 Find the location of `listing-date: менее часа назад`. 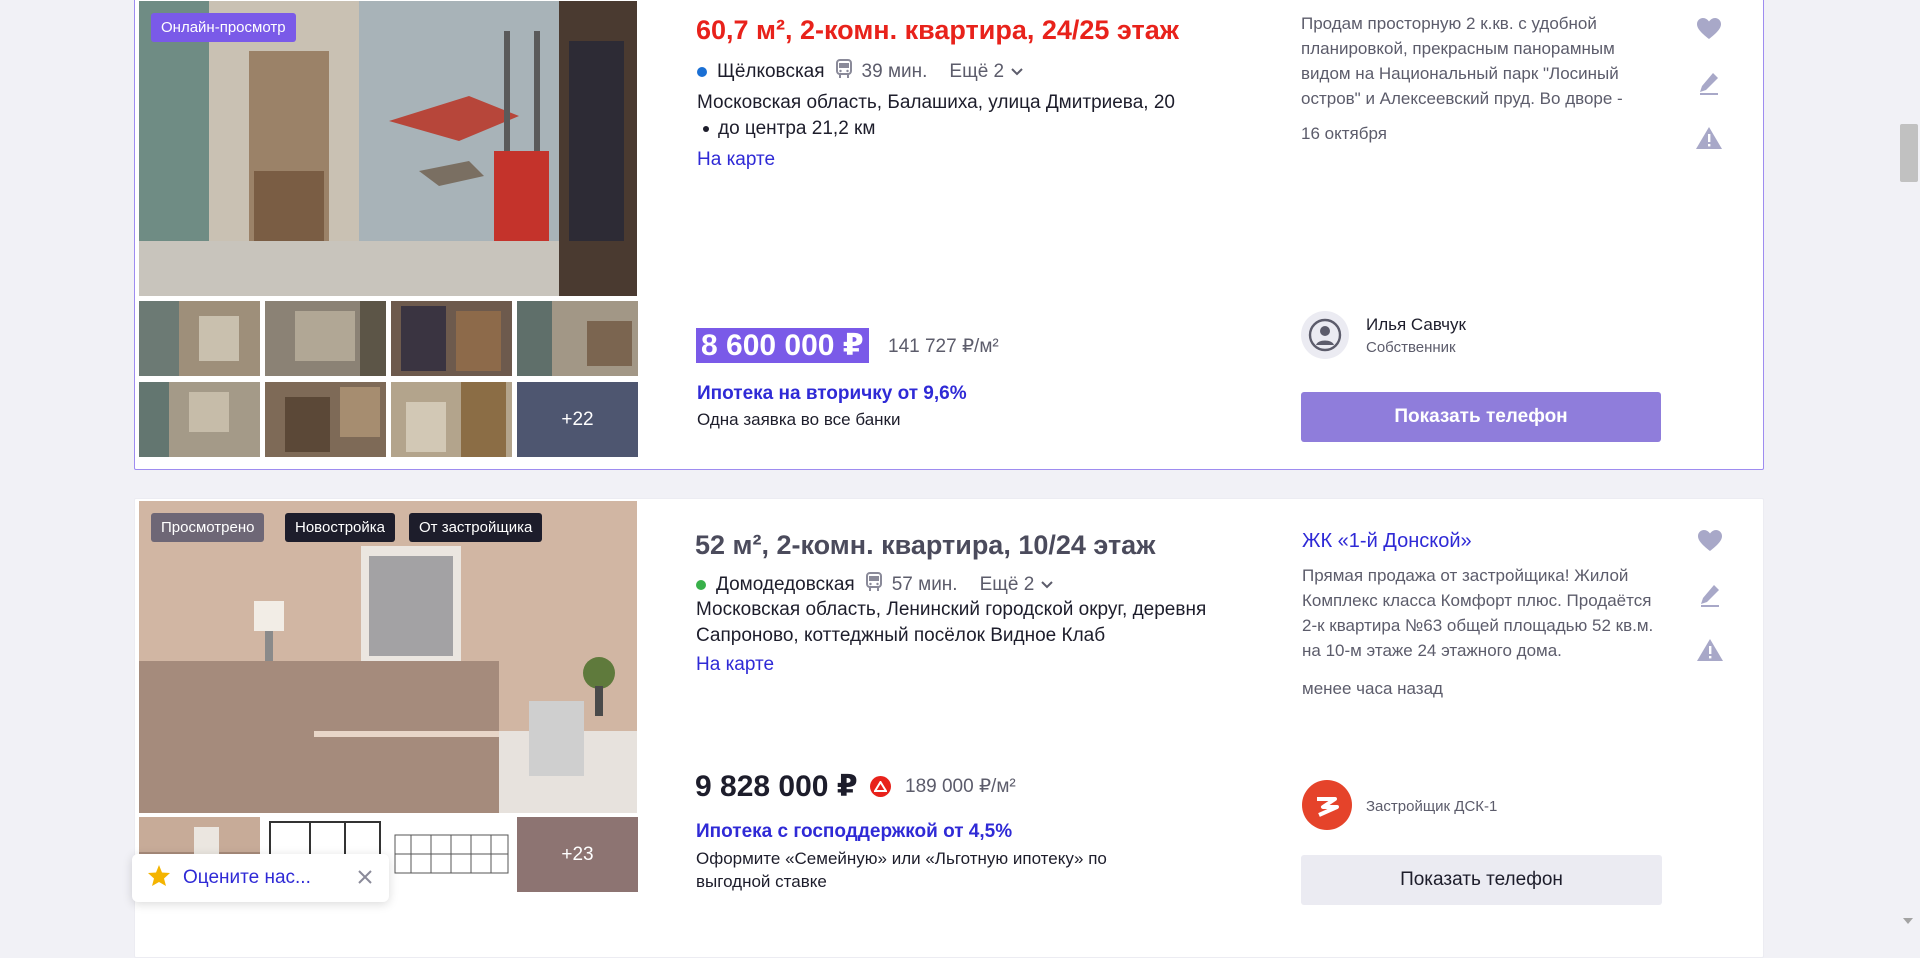

listing-date: менее часа назад is located at coordinates (1372, 688).